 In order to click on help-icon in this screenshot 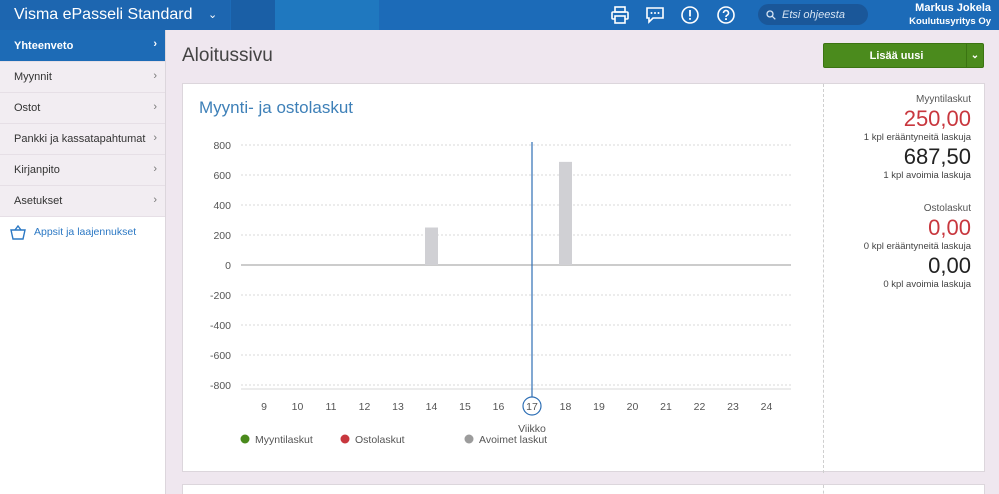, I will do `click(726, 15)`.